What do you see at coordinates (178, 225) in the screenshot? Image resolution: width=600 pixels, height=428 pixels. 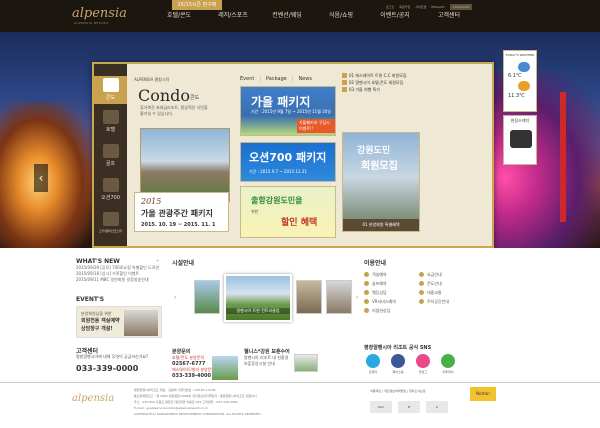 I see `tourweek-date: 2015. 10. 19 ~ 2015. 11. 1` at bounding box center [178, 225].